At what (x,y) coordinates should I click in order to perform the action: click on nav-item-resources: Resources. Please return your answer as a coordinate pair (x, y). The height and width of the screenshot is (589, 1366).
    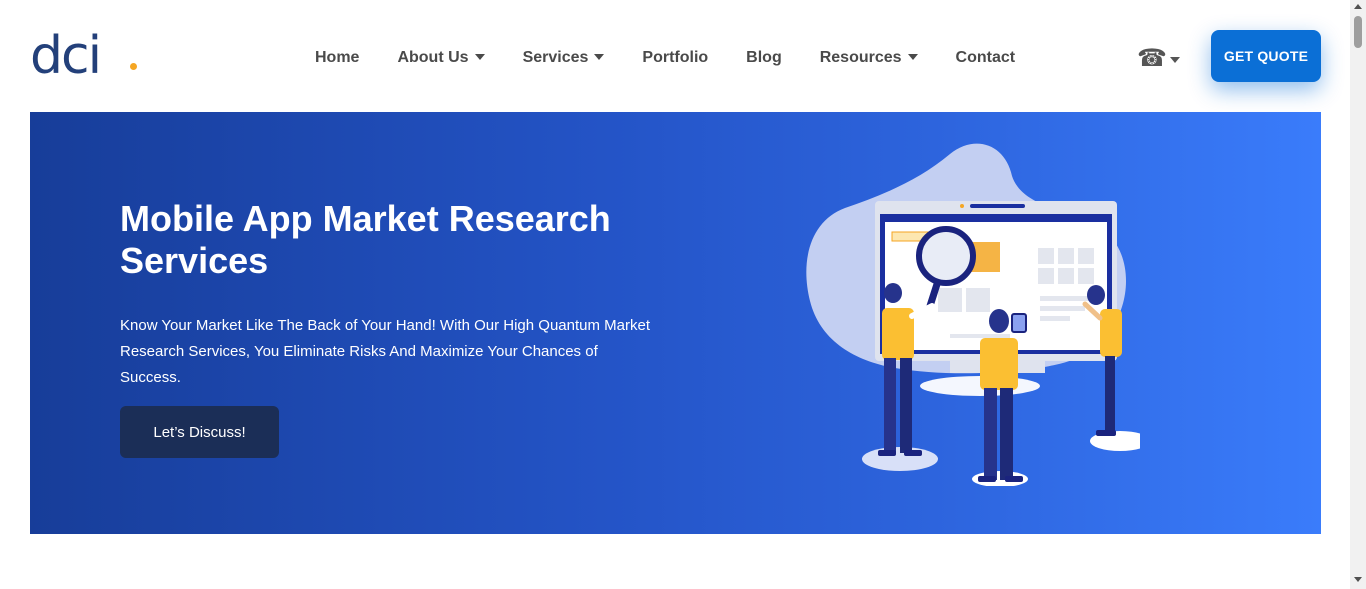
    Looking at the image, I should click on (869, 58).